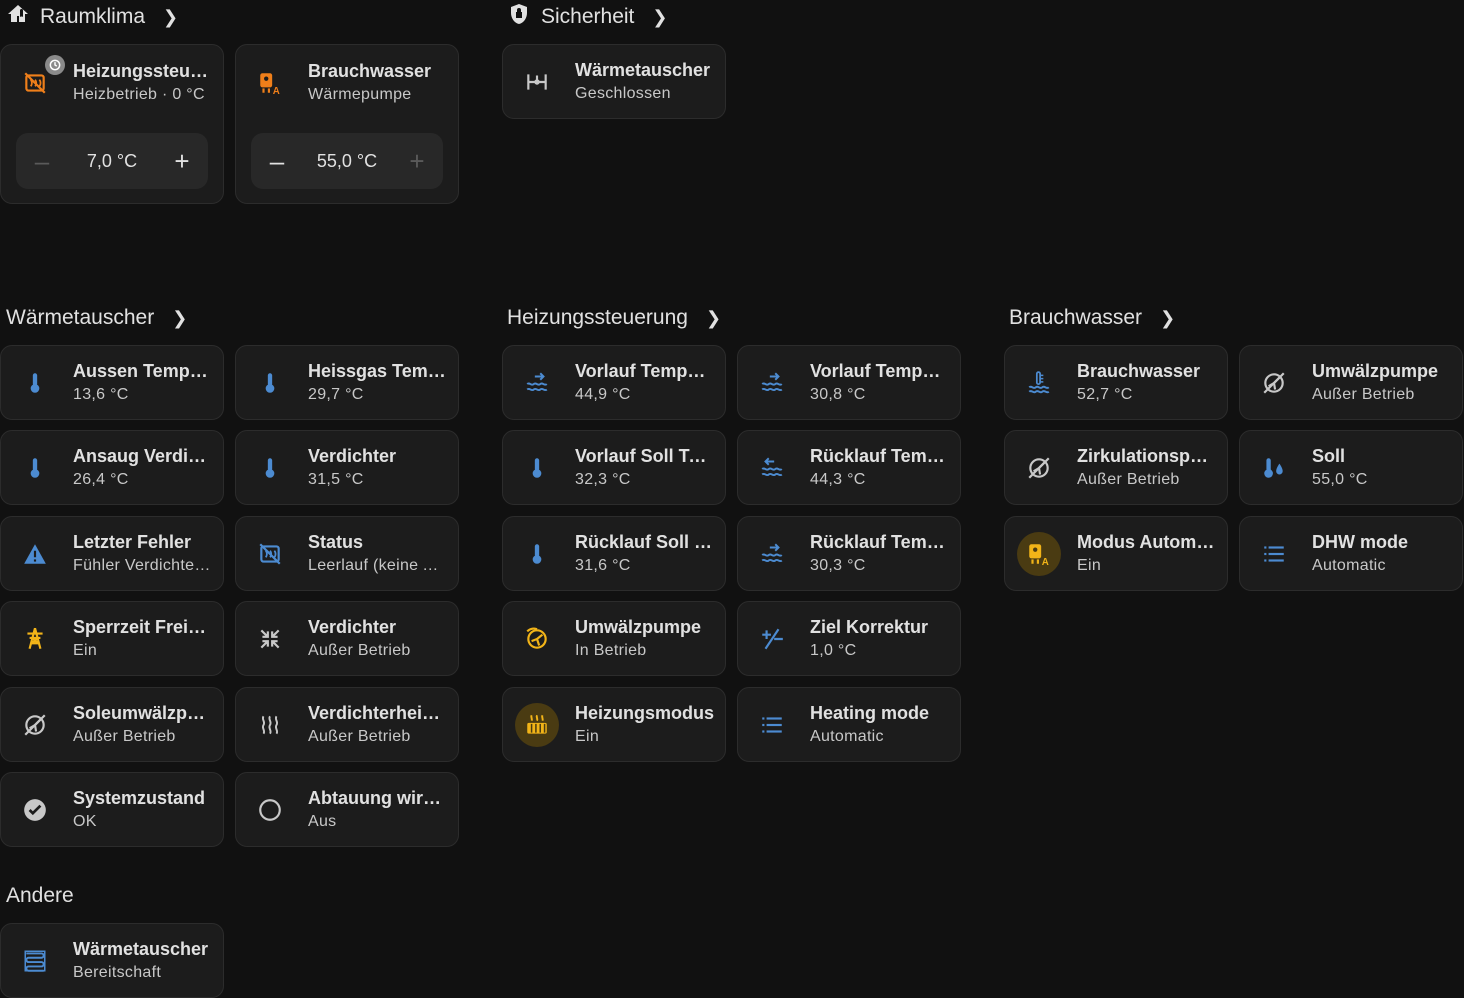  What do you see at coordinates (1351, 553) in the screenshot?
I see `entity-card: DHW mode Automatic` at bounding box center [1351, 553].